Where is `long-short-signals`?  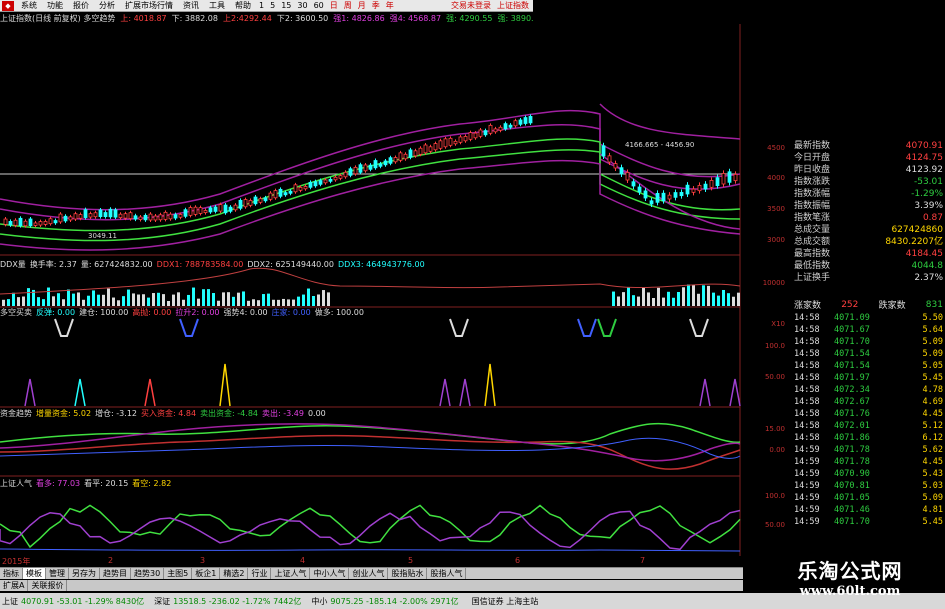 long-short-signals is located at coordinates (382, 362).